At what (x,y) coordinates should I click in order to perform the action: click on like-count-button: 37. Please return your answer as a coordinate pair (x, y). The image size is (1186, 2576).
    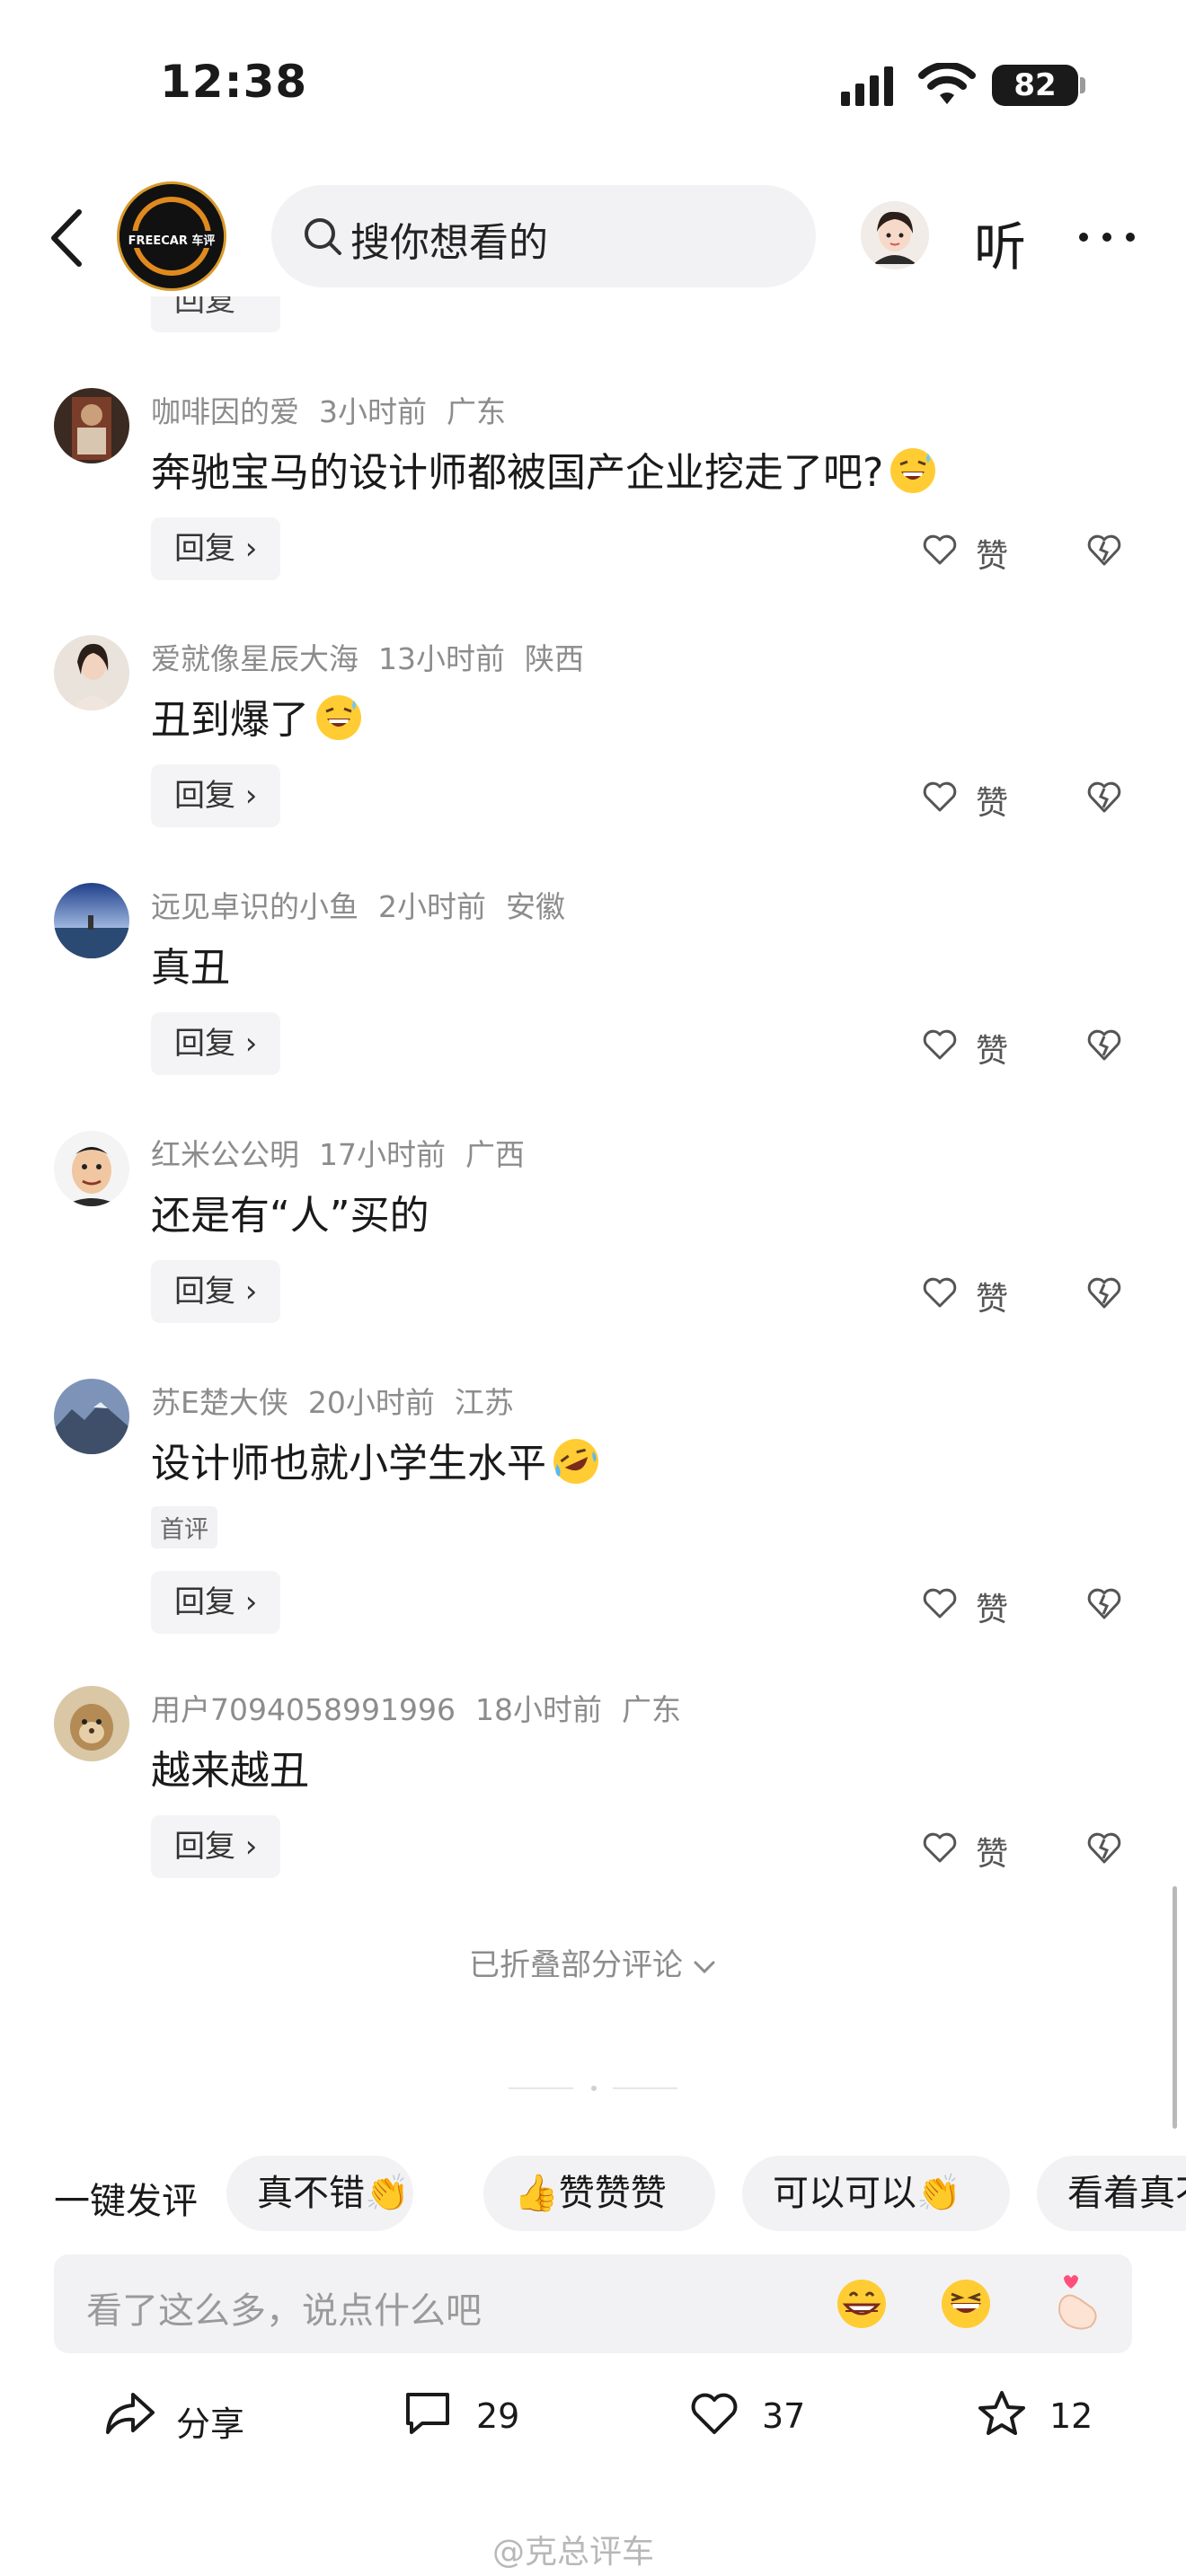
    Looking at the image, I should click on (760, 2416).